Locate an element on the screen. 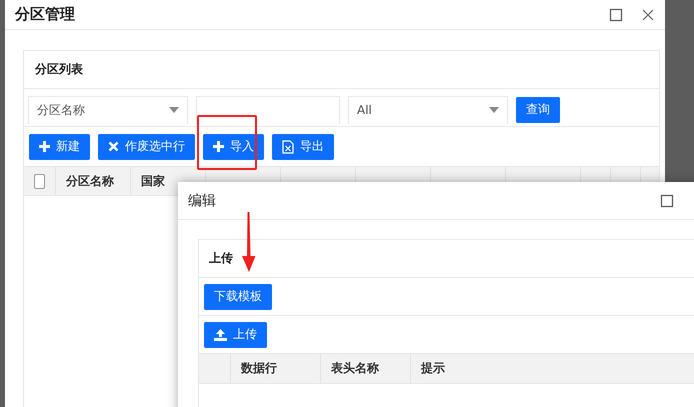 This screenshot has height=407, width=694. column-header: 数据行 is located at coordinates (276, 368).